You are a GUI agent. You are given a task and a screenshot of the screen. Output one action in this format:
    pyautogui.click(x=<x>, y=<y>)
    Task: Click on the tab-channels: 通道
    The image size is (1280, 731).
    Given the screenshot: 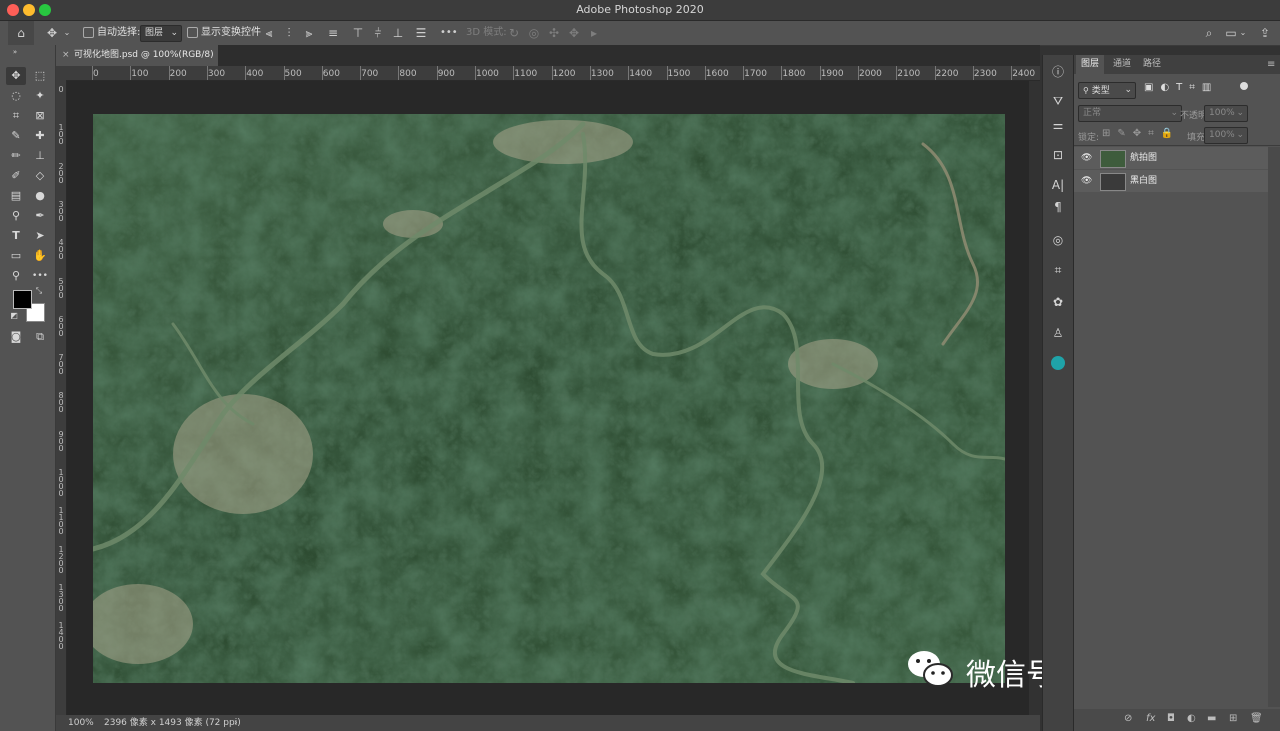 What is the action you would take?
    pyautogui.click(x=1122, y=64)
    